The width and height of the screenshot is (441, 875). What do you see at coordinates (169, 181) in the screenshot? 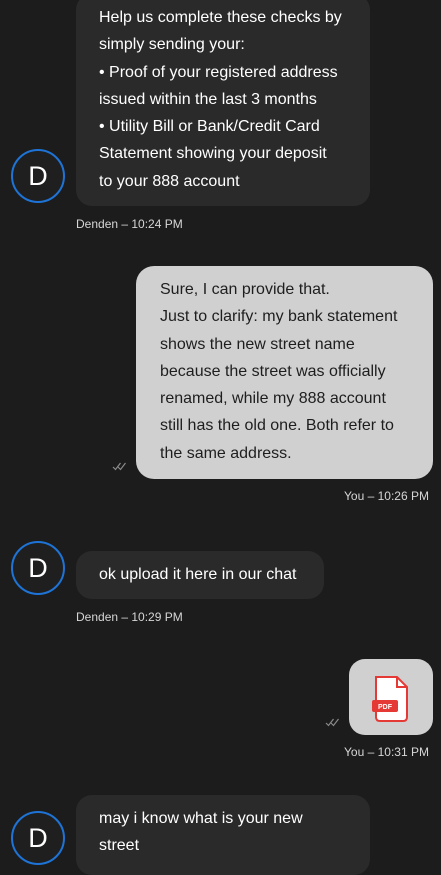
I see `message-text-line: to your 888 account` at bounding box center [169, 181].